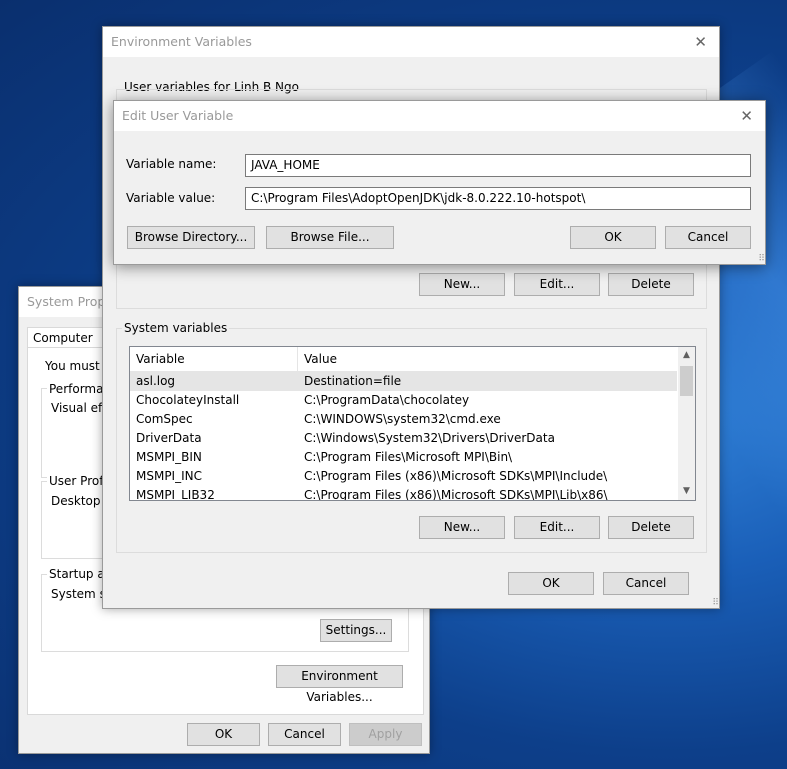 The image size is (787, 769). Describe the element at coordinates (164, 419) in the screenshot. I see `variable-name: ComSpec` at that location.